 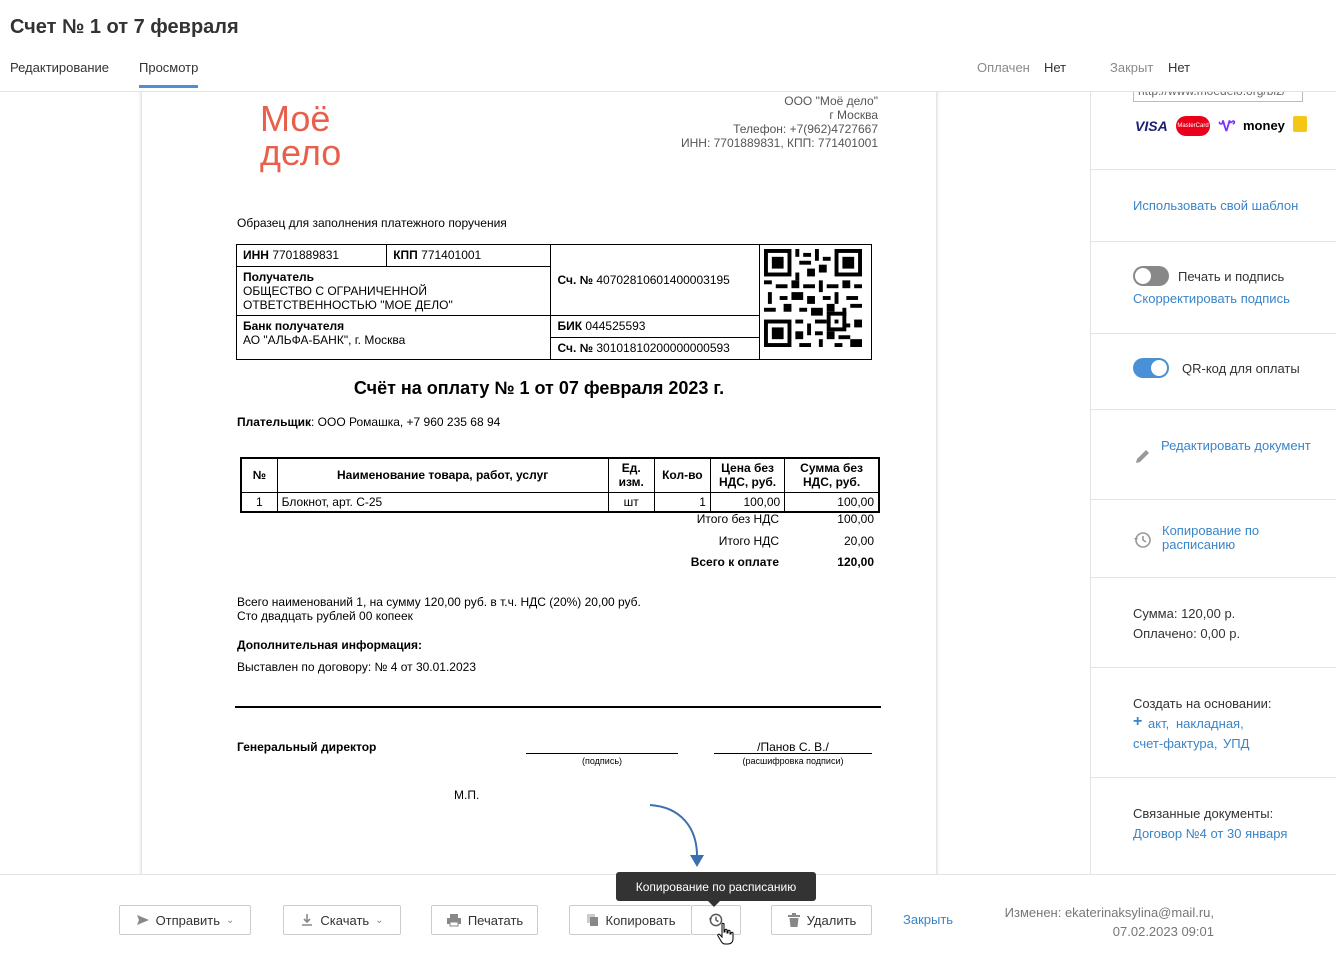 What do you see at coordinates (793, 753) in the screenshot?
I see `decipher-line` at bounding box center [793, 753].